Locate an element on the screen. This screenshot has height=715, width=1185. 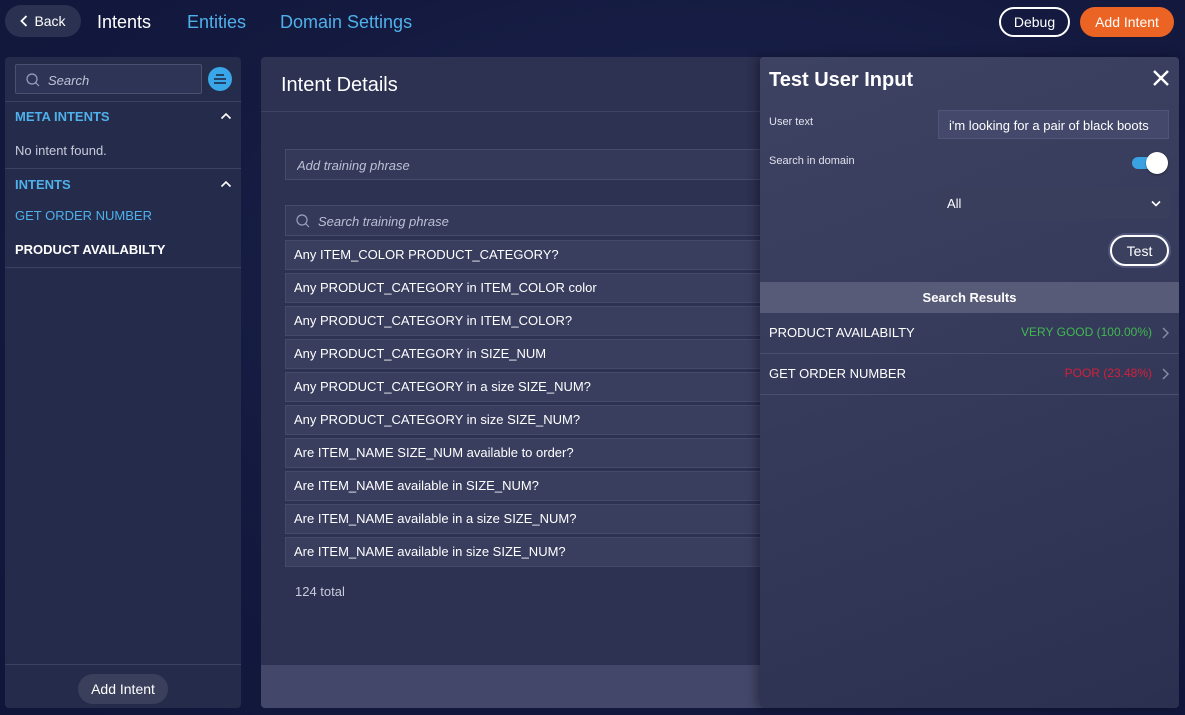
filter-button is located at coordinates (220, 79).